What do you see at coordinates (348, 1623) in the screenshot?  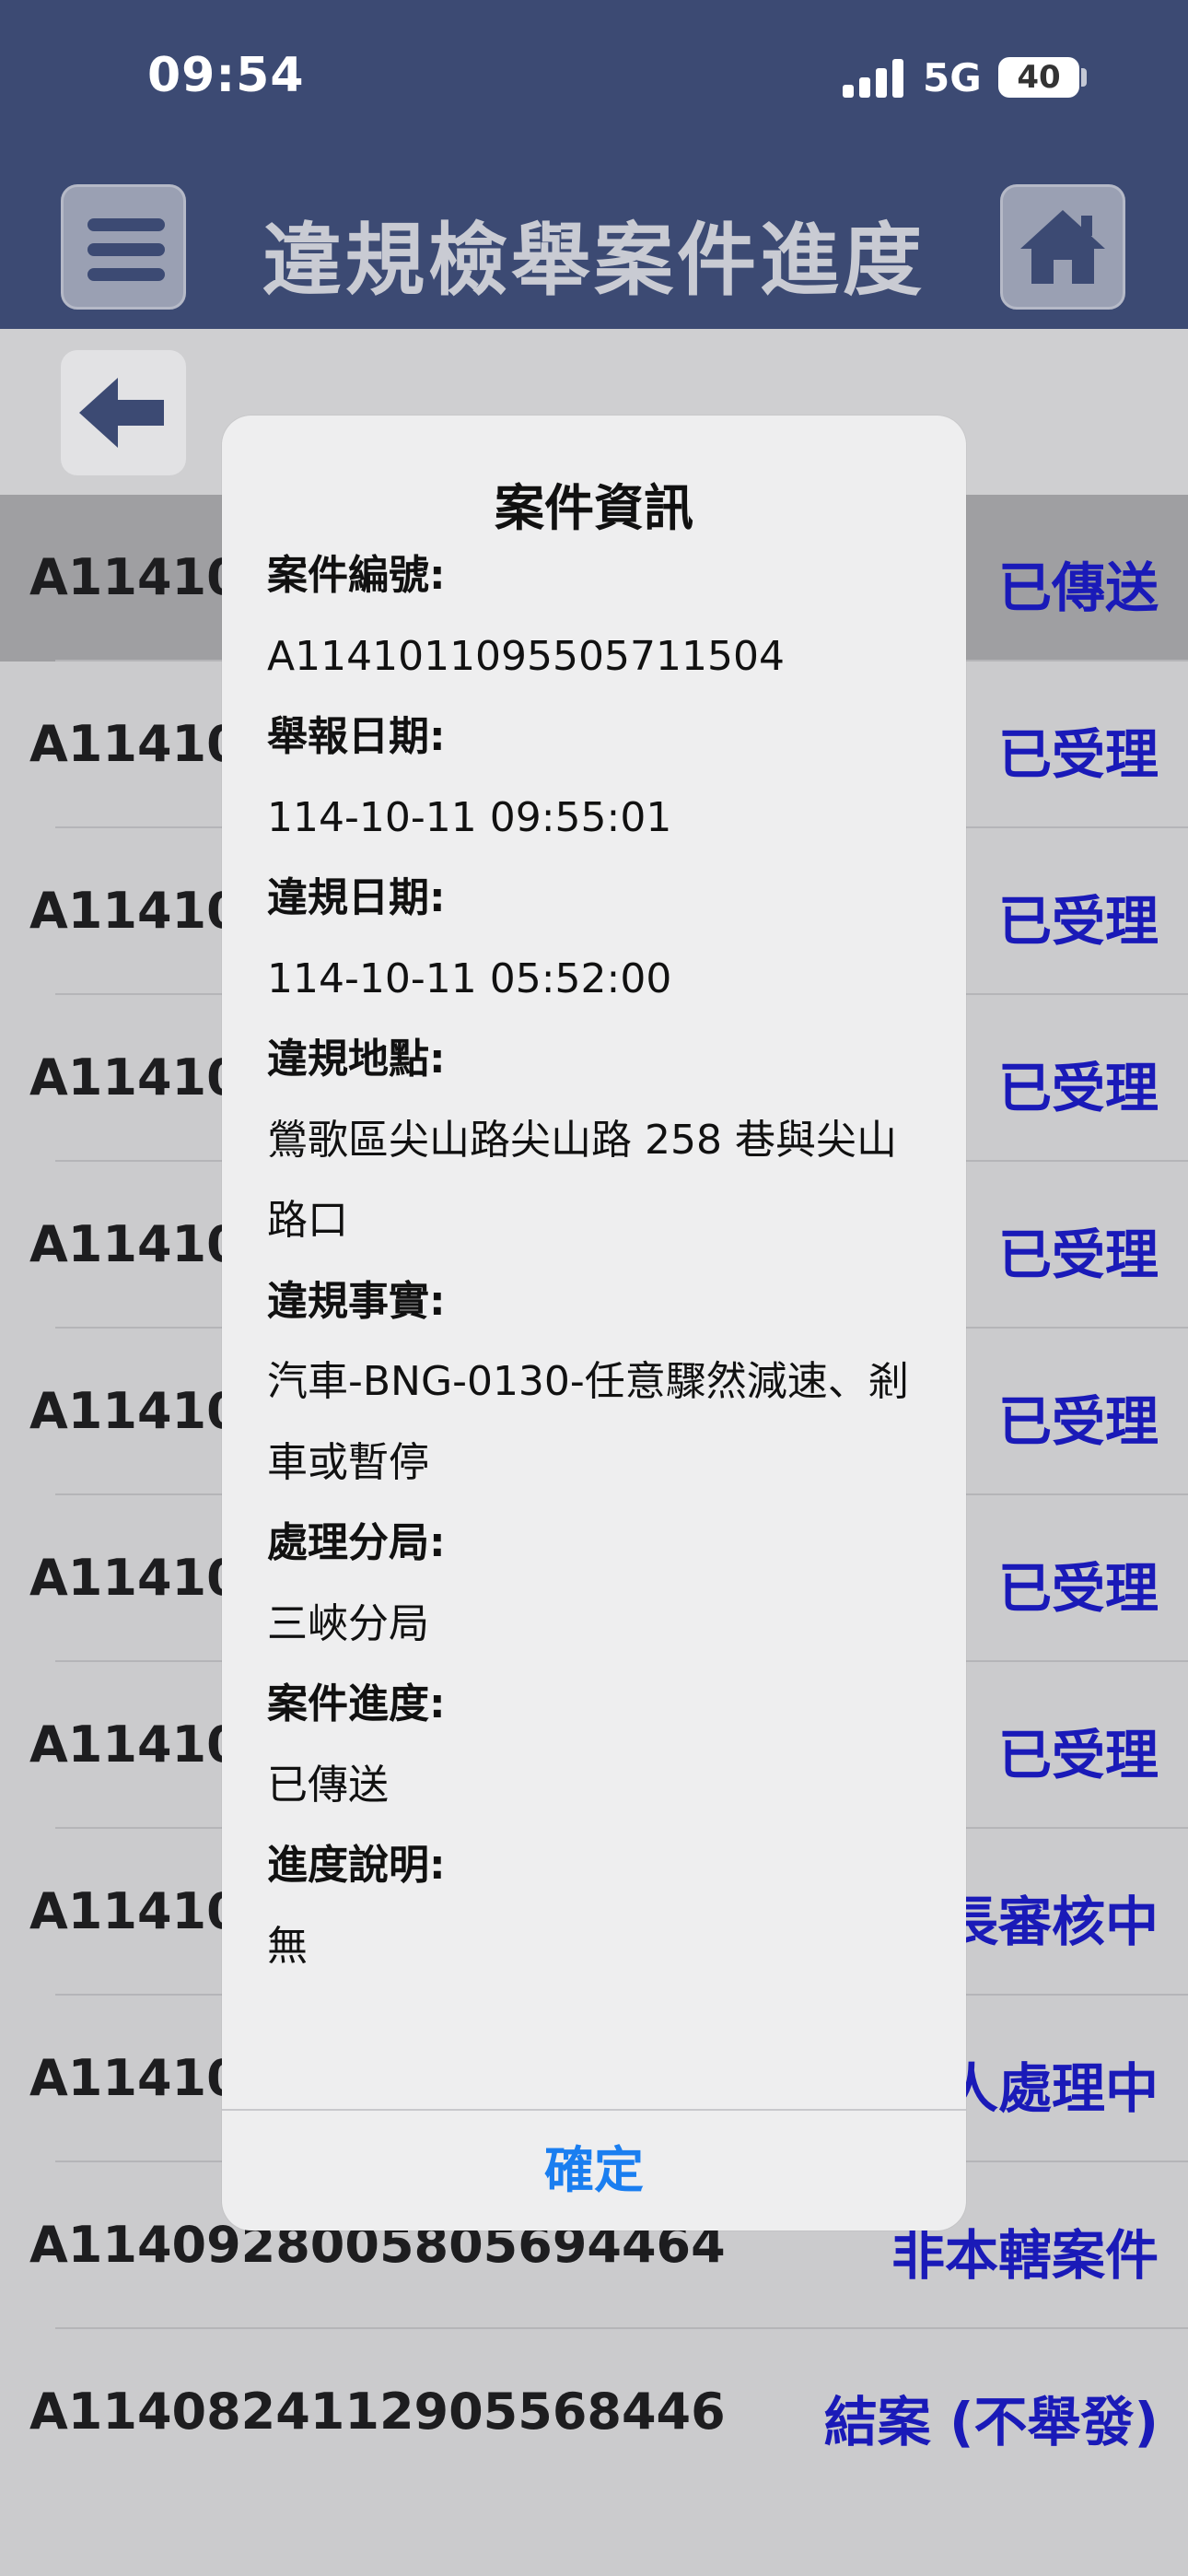 I see `field-value: 三峽分局` at bounding box center [348, 1623].